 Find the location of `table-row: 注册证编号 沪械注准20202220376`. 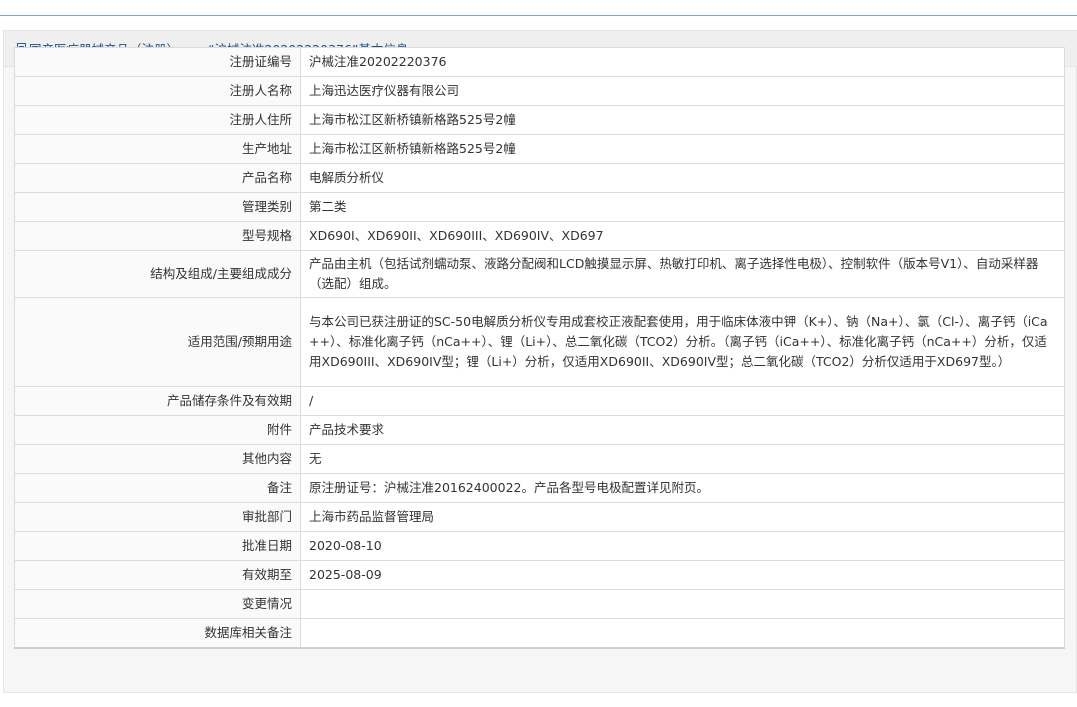

table-row: 注册证编号 沪械注准20202220376 is located at coordinates (539, 62).